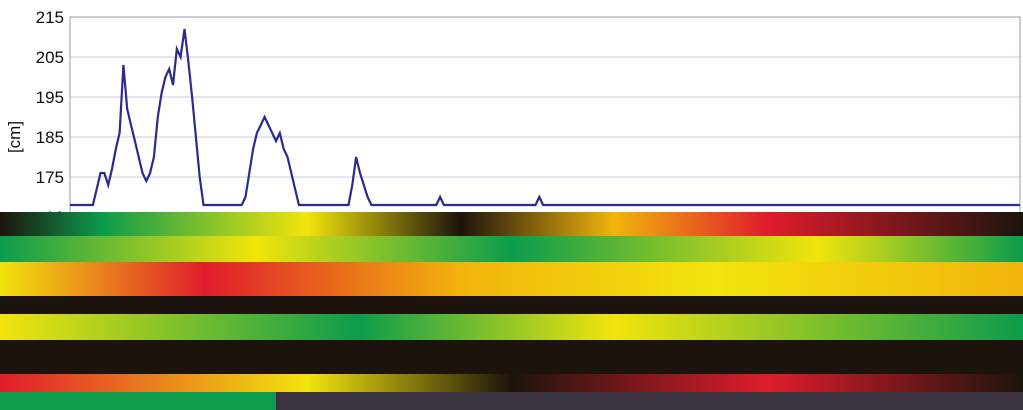  I want to click on y-tick-label: 205, so click(50, 57).